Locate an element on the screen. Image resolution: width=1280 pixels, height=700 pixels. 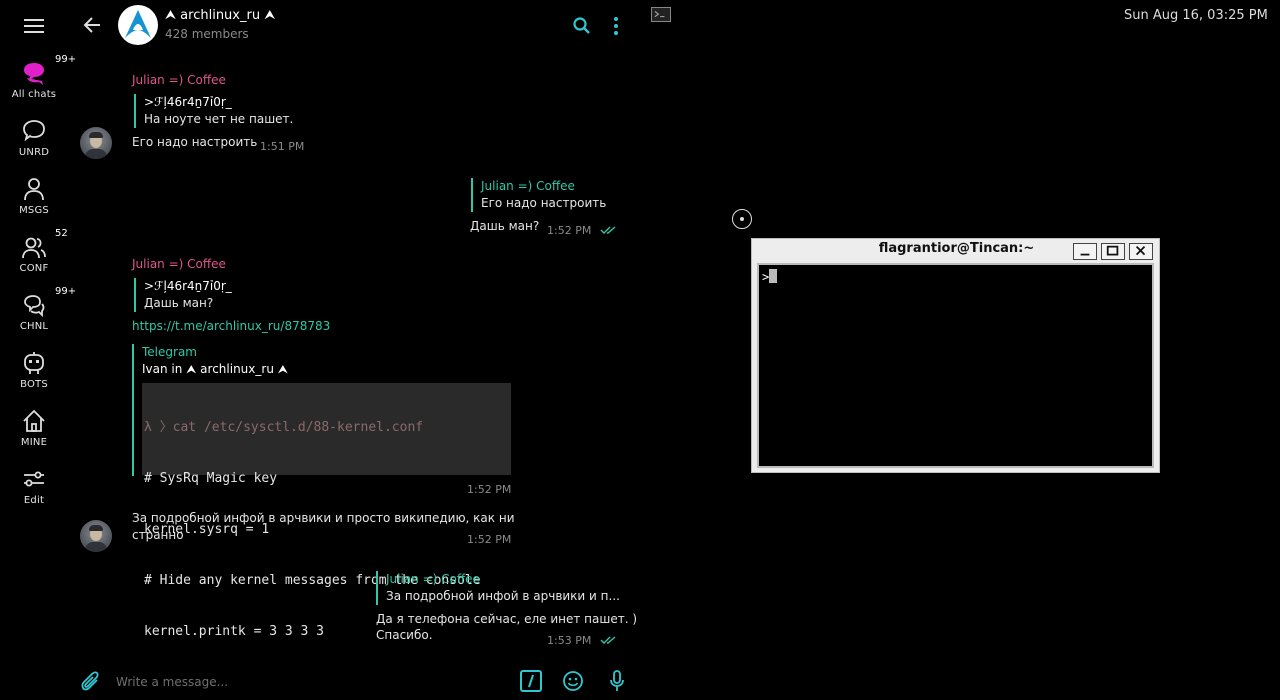
bot-command-icon is located at coordinates (531, 681).